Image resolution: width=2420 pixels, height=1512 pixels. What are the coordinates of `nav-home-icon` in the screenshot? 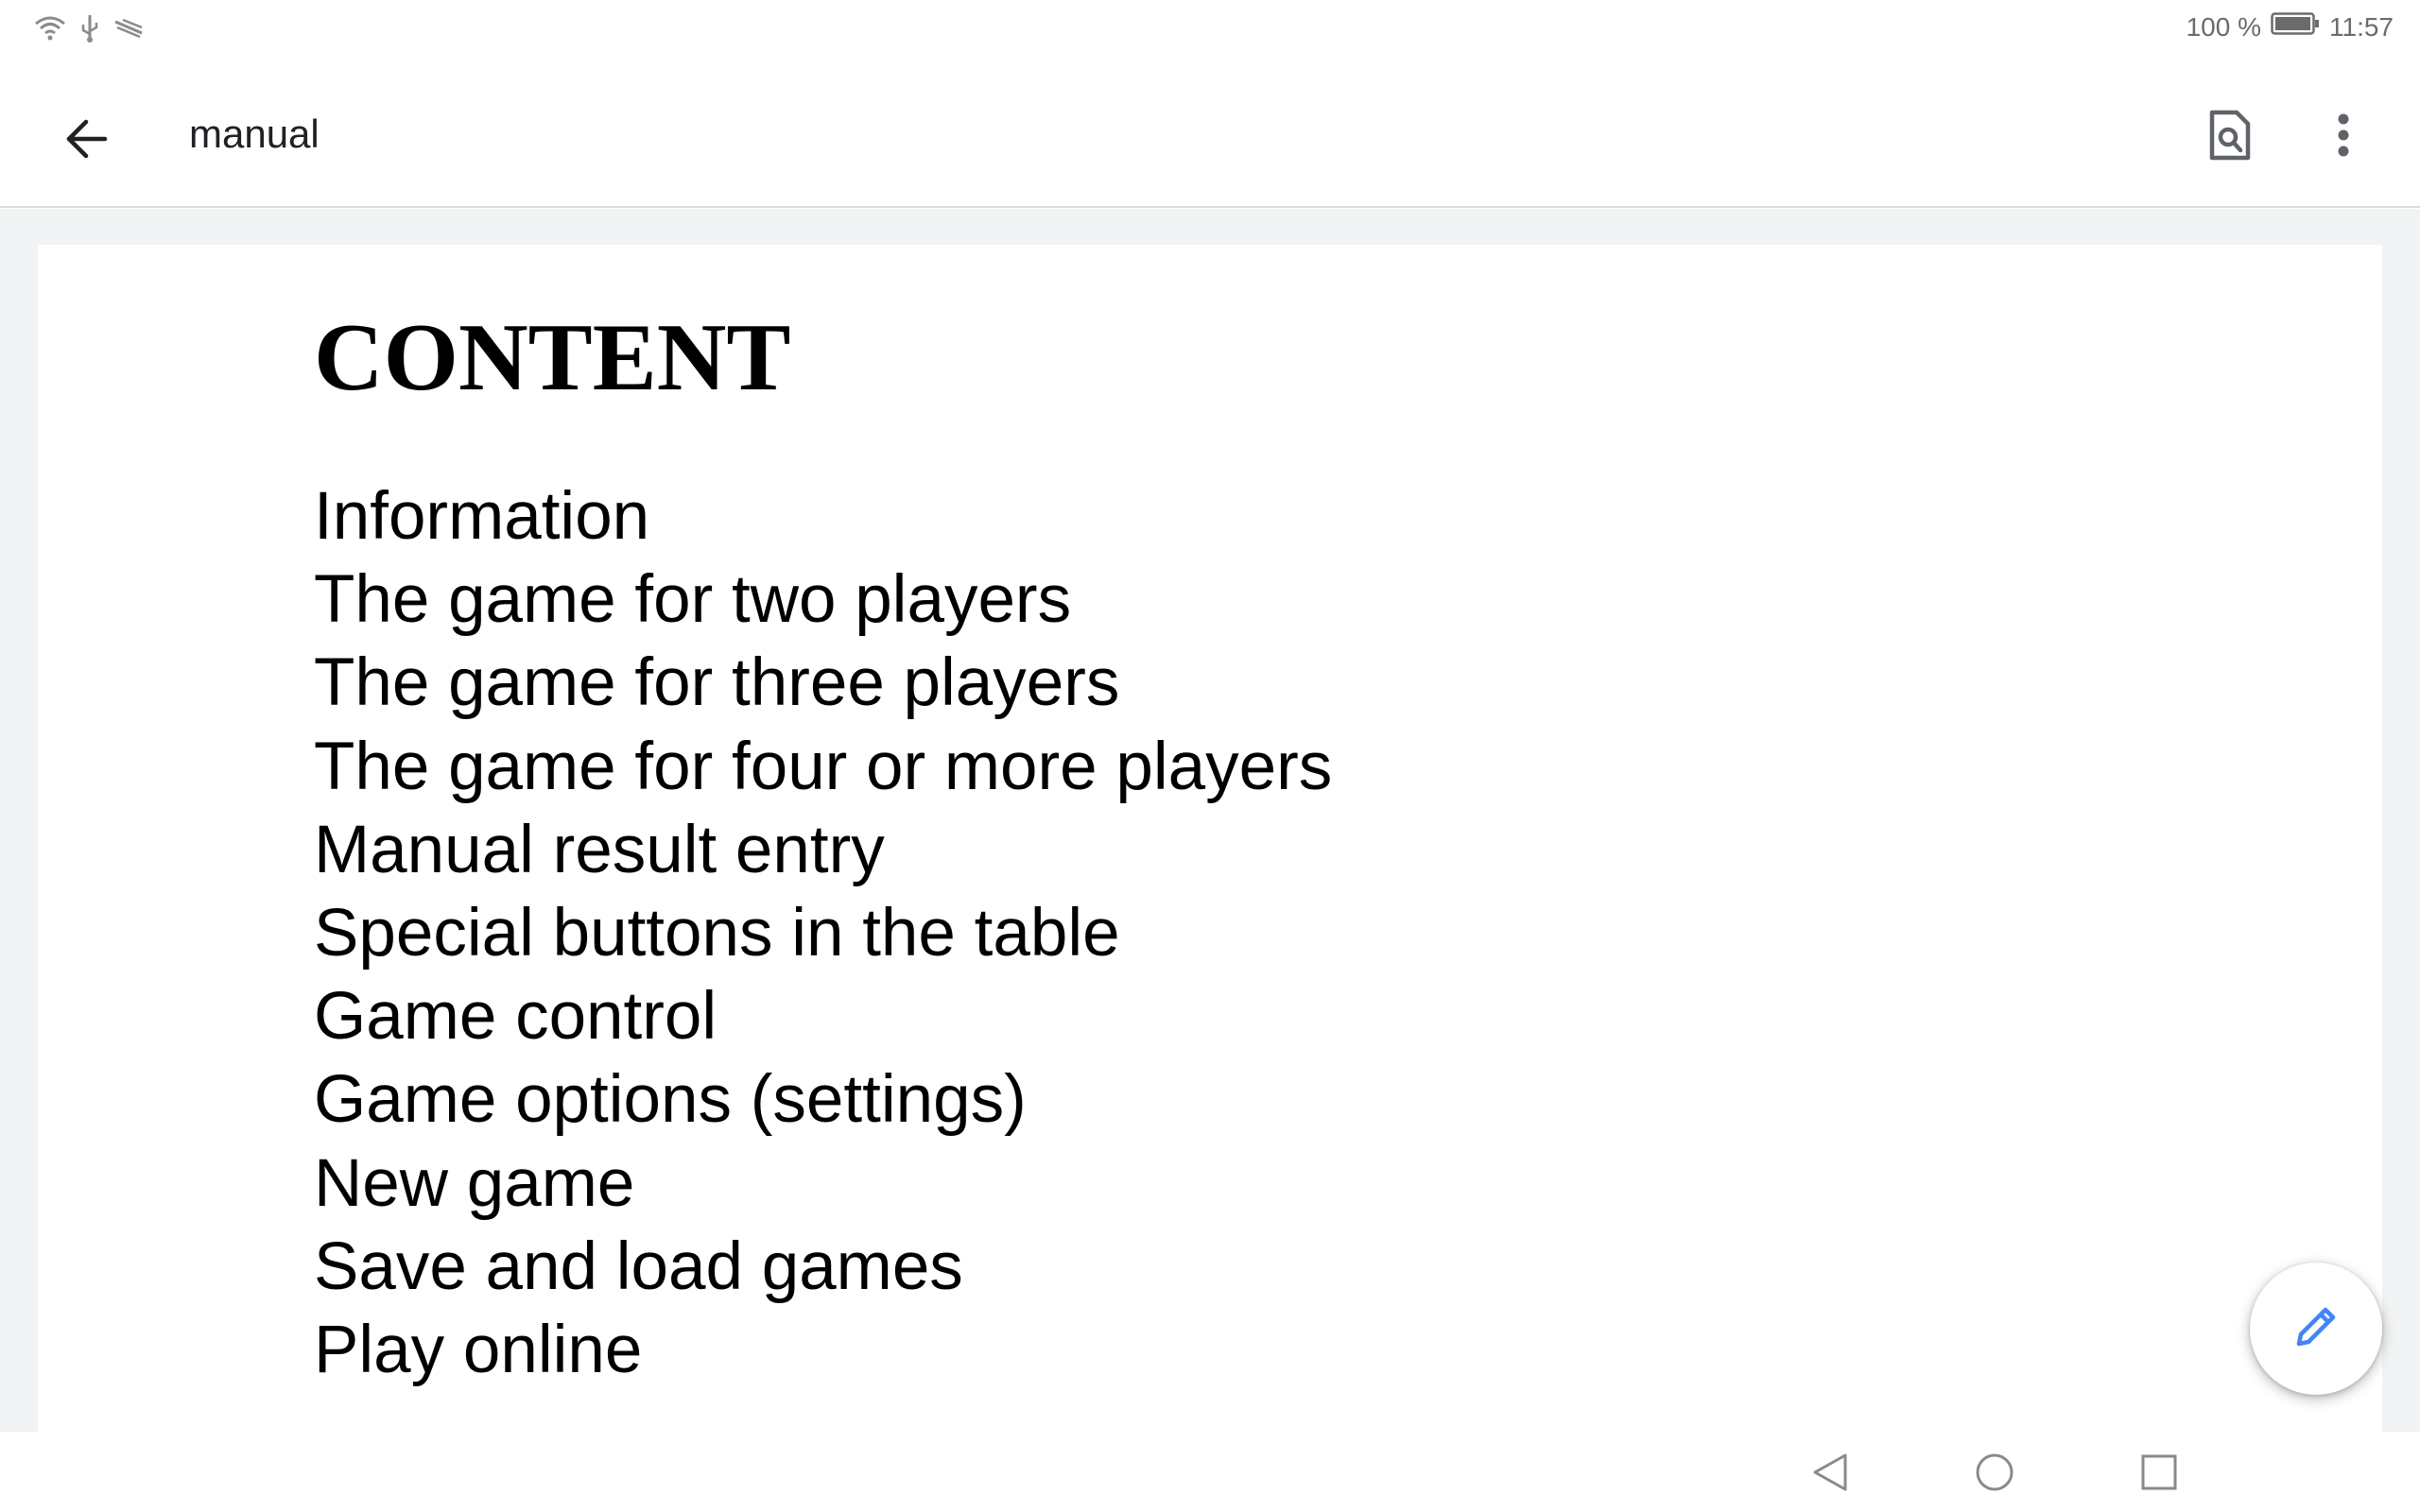 It's located at (1994, 1475).